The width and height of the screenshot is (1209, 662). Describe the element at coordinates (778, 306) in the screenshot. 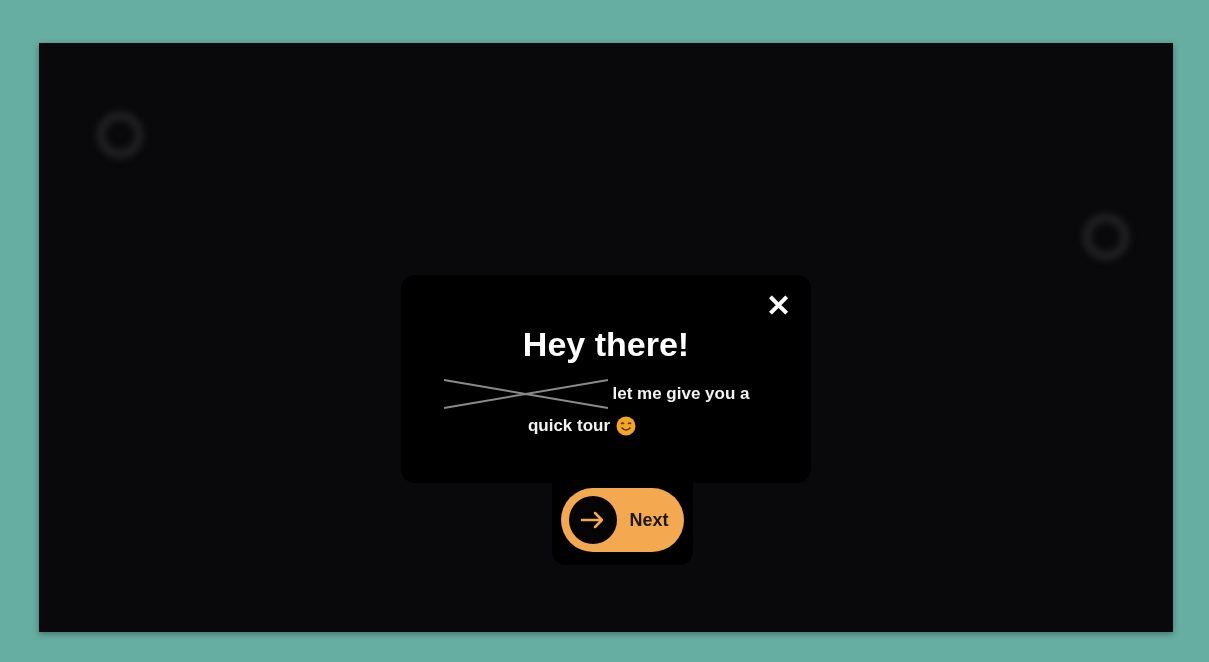

I see `close-button: ✕` at that location.